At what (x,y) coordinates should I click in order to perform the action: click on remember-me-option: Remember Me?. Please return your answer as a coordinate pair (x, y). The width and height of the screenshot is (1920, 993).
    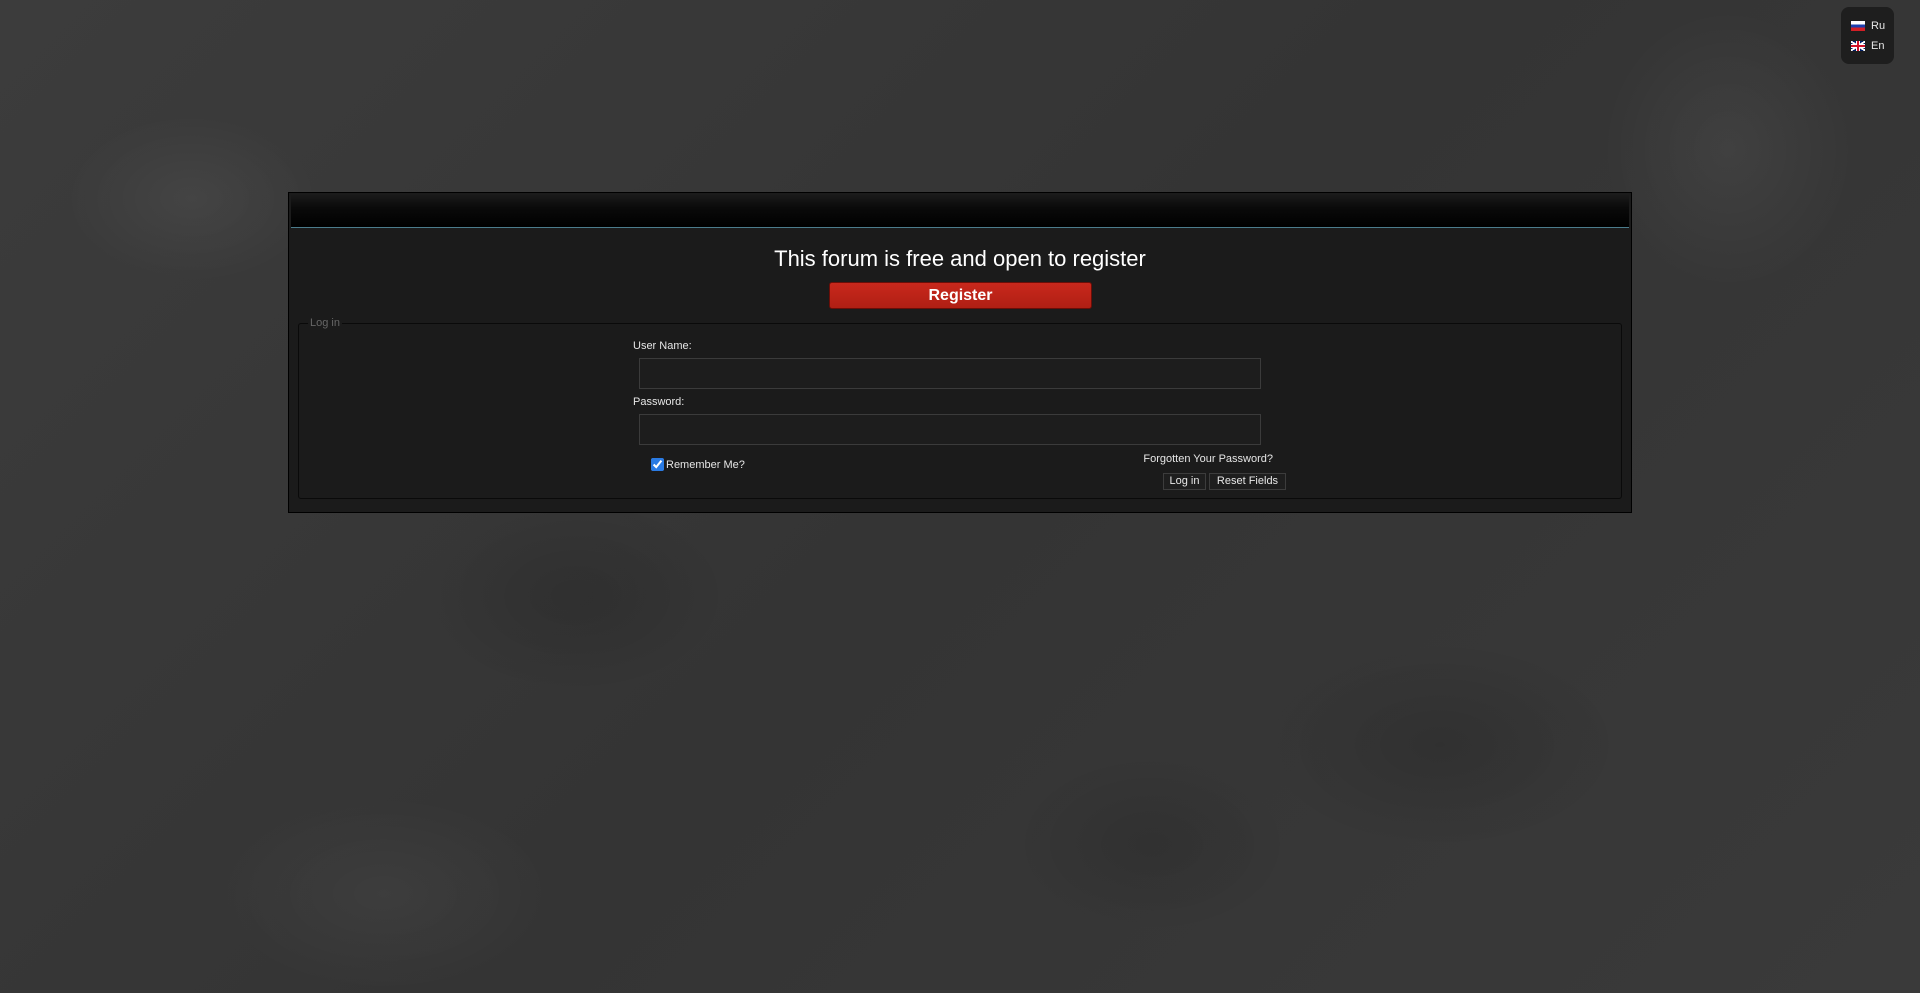
    Looking at the image, I should click on (698, 464).